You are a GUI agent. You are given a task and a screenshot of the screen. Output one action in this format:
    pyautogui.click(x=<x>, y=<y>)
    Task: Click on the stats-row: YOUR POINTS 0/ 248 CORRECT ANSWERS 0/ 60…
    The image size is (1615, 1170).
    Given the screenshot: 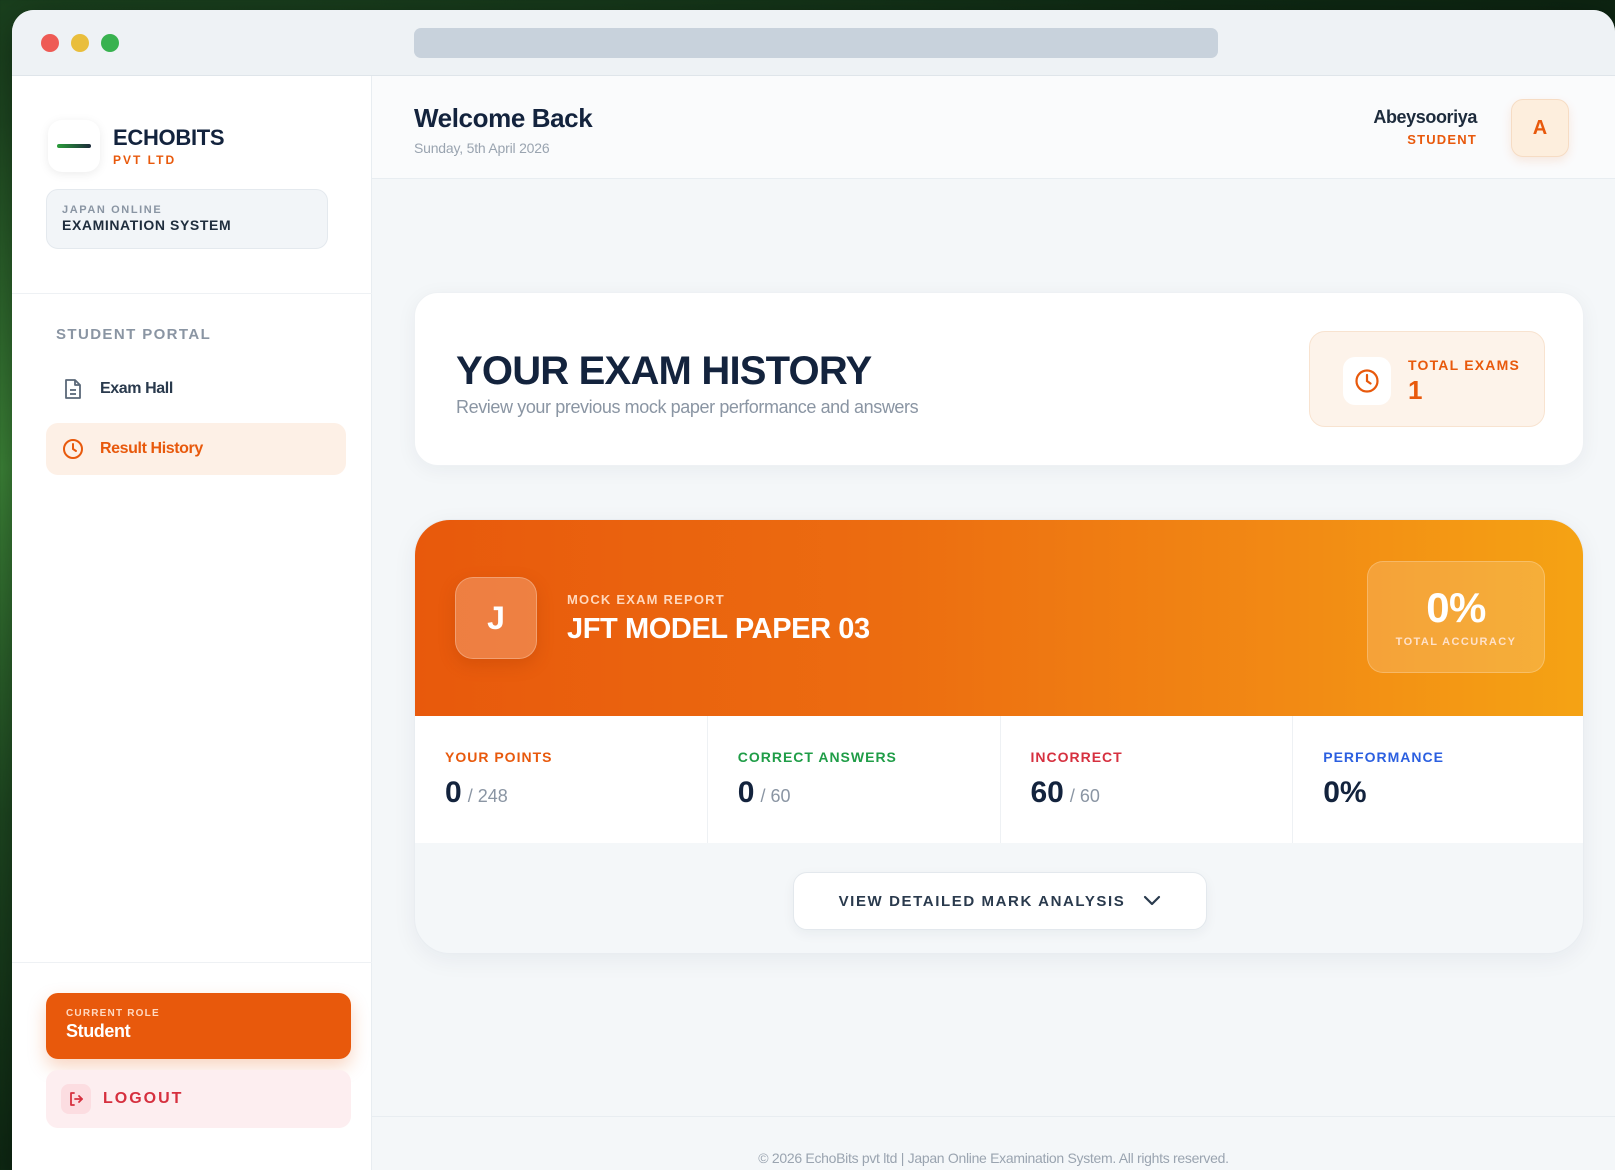 What is the action you would take?
    pyautogui.click(x=999, y=779)
    